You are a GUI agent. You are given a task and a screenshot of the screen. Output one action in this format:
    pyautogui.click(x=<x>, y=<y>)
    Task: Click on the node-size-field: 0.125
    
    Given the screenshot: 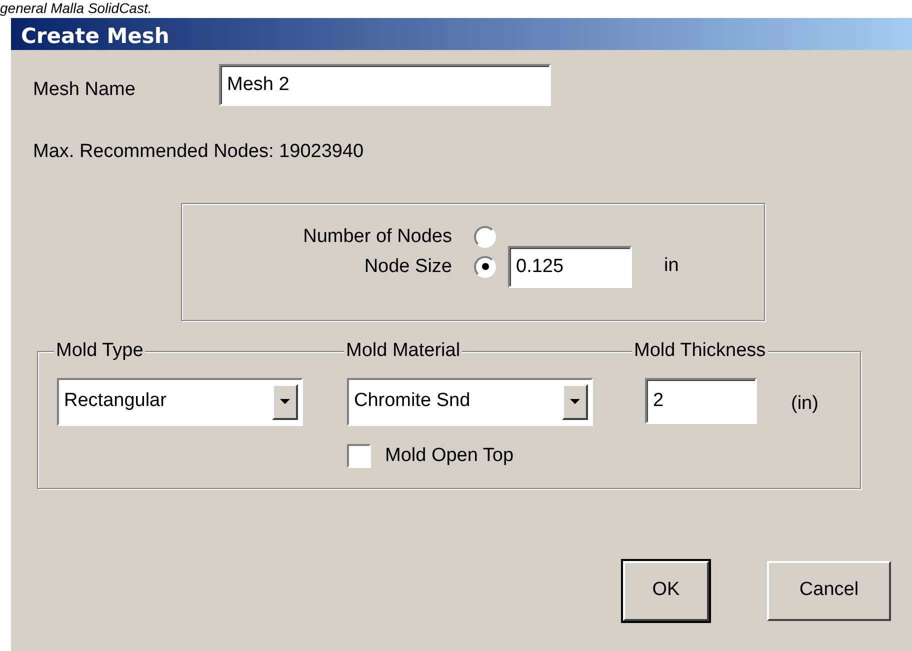 What is the action you would take?
    pyautogui.click(x=570, y=267)
    